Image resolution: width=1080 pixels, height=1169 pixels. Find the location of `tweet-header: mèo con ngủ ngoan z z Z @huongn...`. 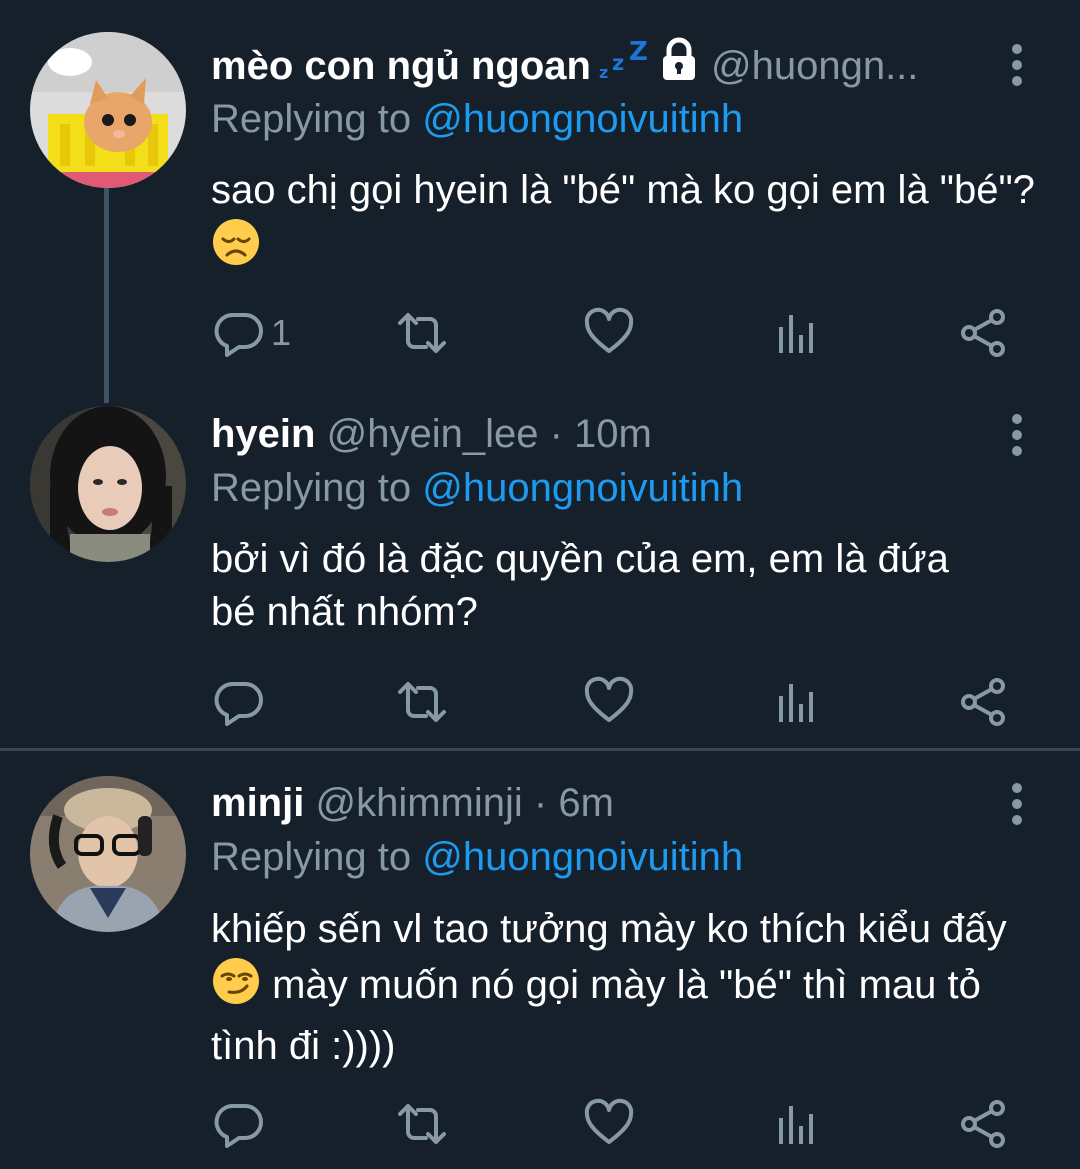

tweet-header: mèo con ngủ ngoan z z Z @huongn... is located at coordinates (595, 66).